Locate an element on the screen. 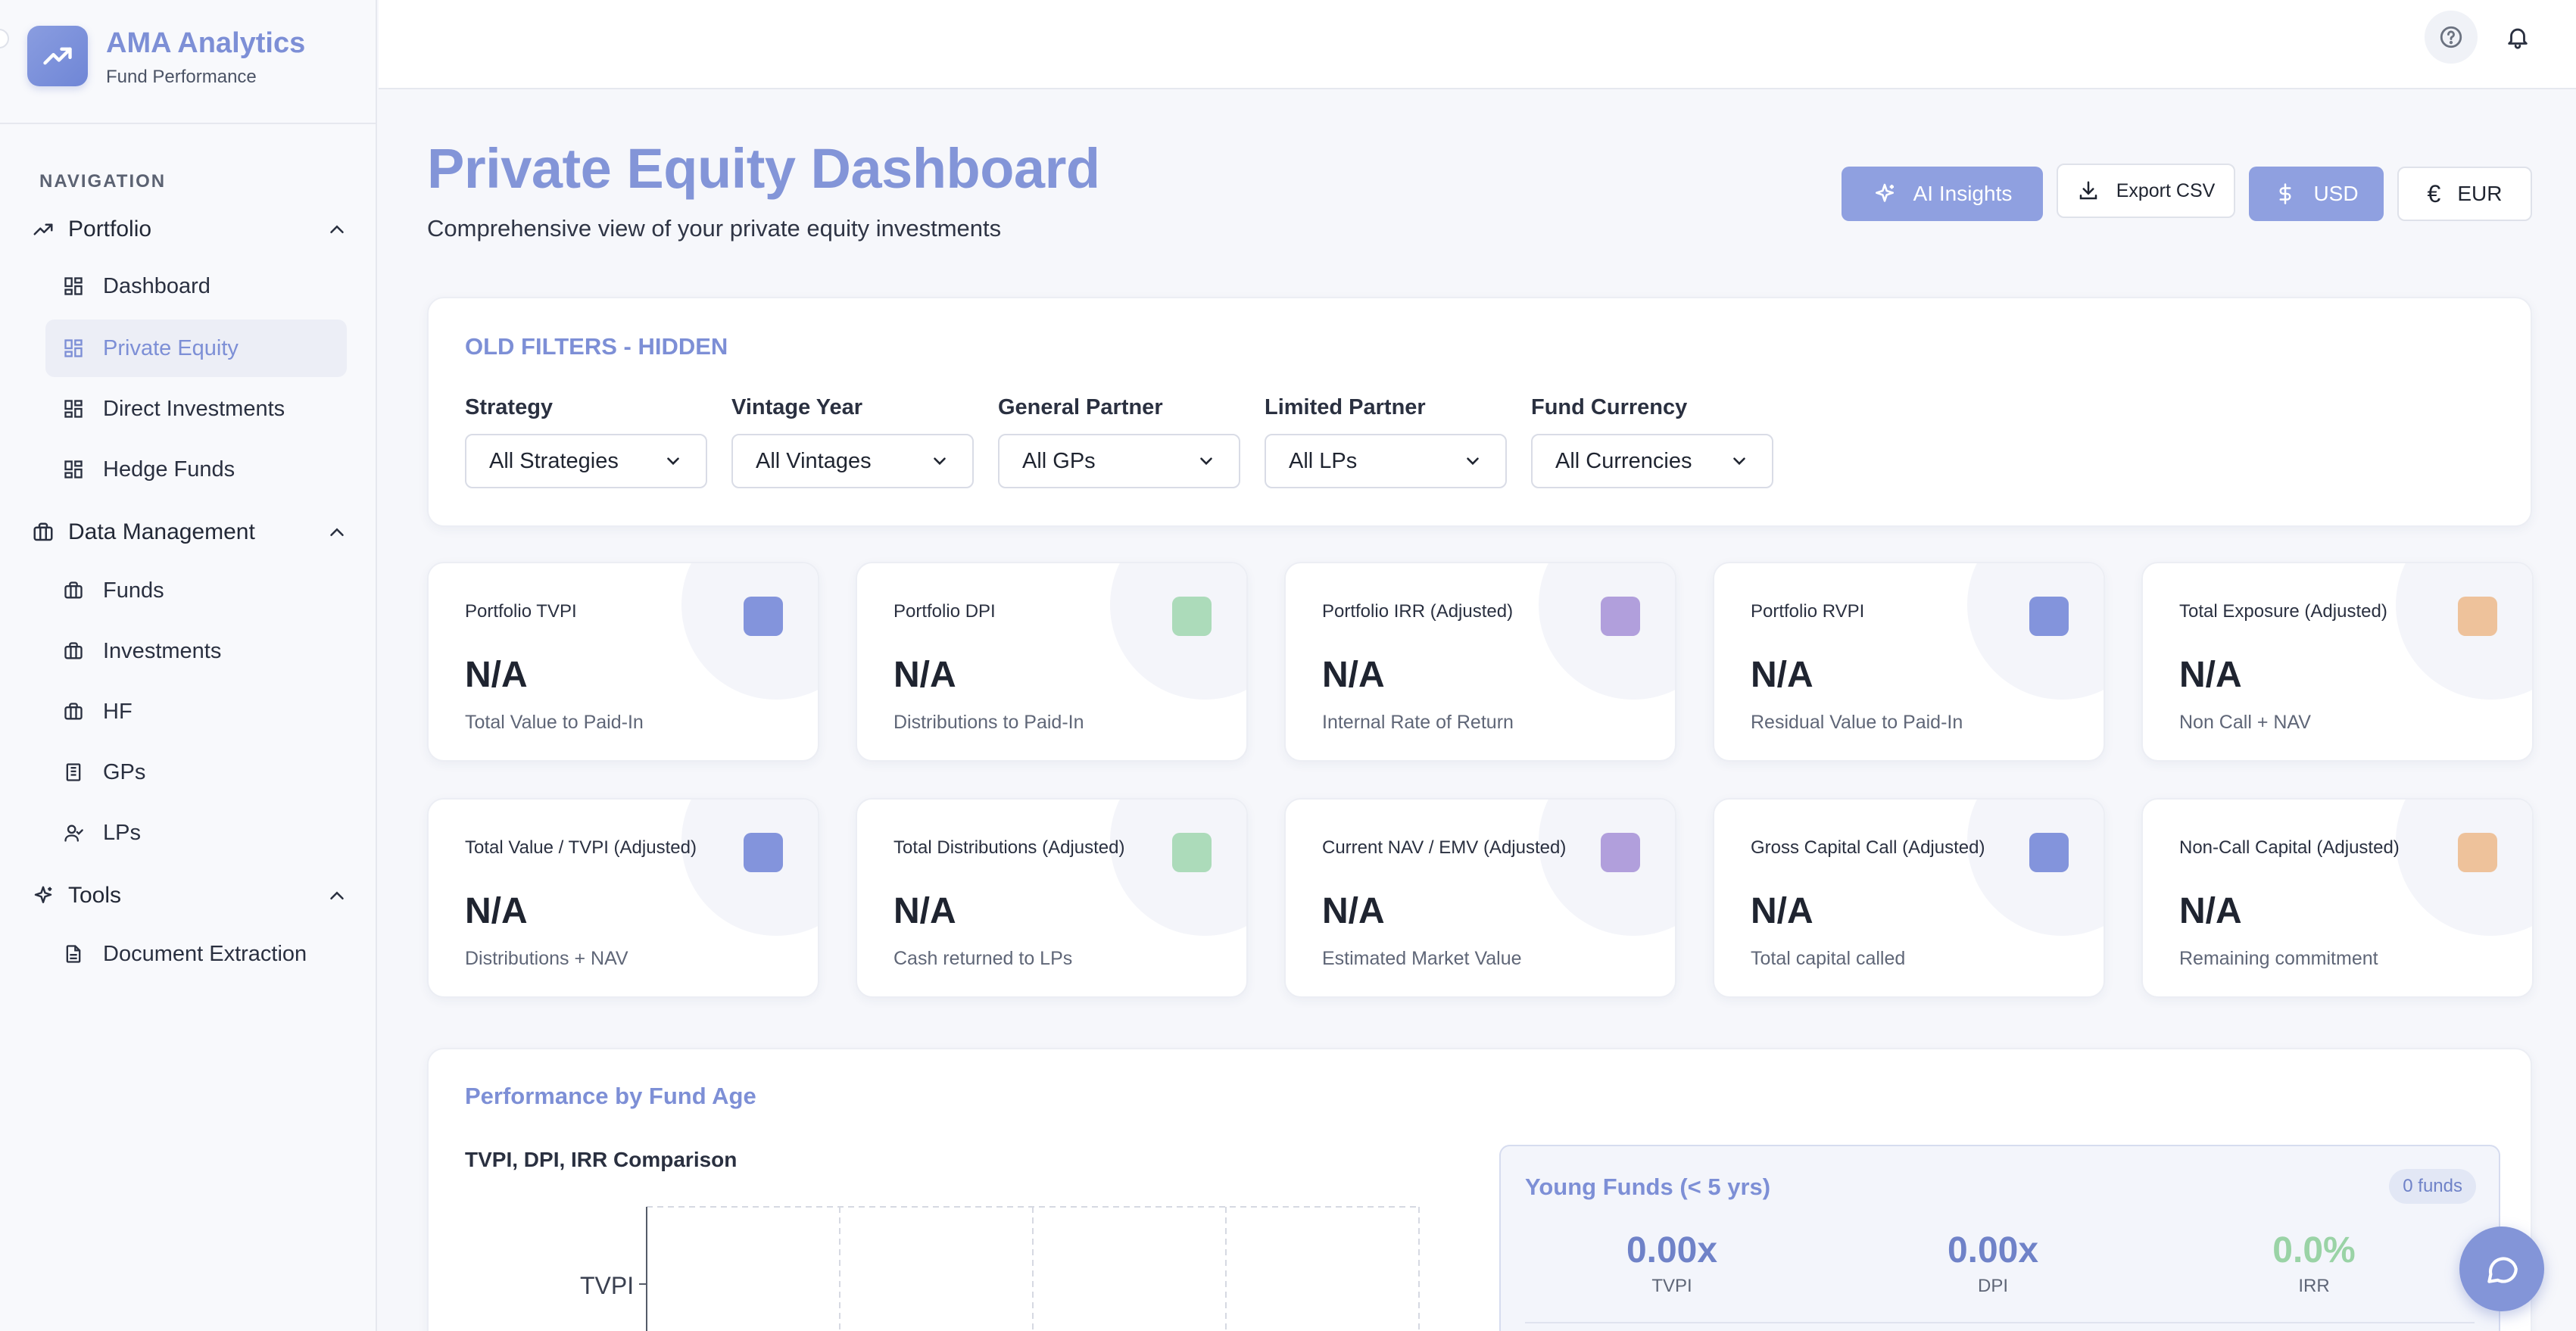 The width and height of the screenshot is (2576, 1331). sidebar-item-hedge-funds: Hedge Funds is located at coordinates (196, 469).